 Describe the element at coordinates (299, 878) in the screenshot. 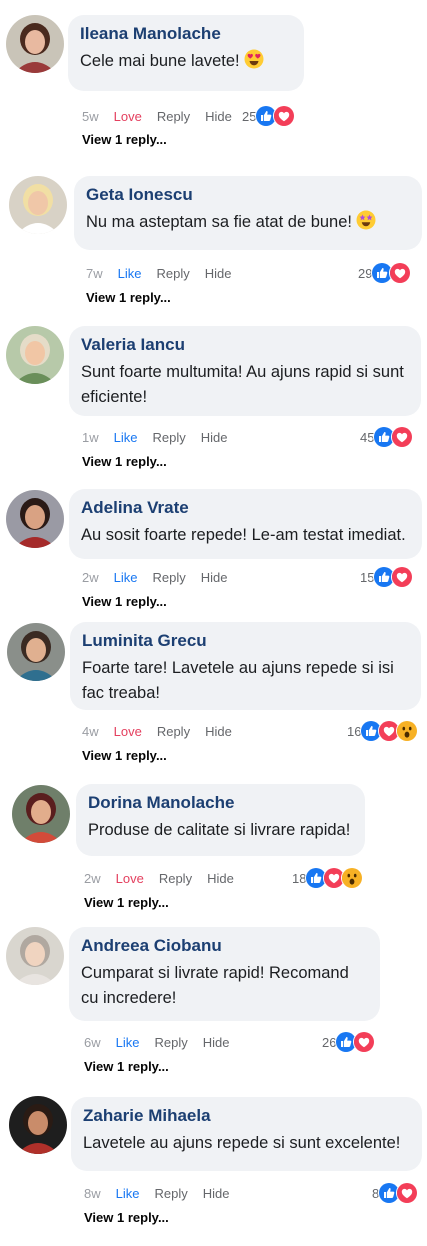

I see `reaction-count: 18` at that location.